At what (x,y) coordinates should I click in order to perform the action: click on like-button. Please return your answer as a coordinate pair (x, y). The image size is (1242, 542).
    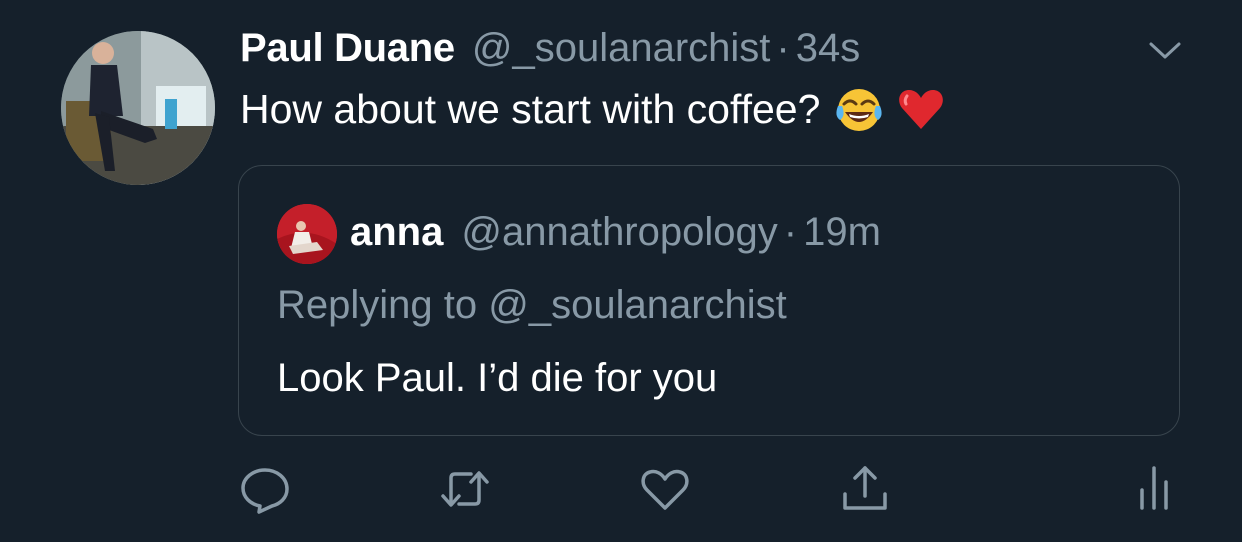
    Looking at the image, I should click on (665, 489).